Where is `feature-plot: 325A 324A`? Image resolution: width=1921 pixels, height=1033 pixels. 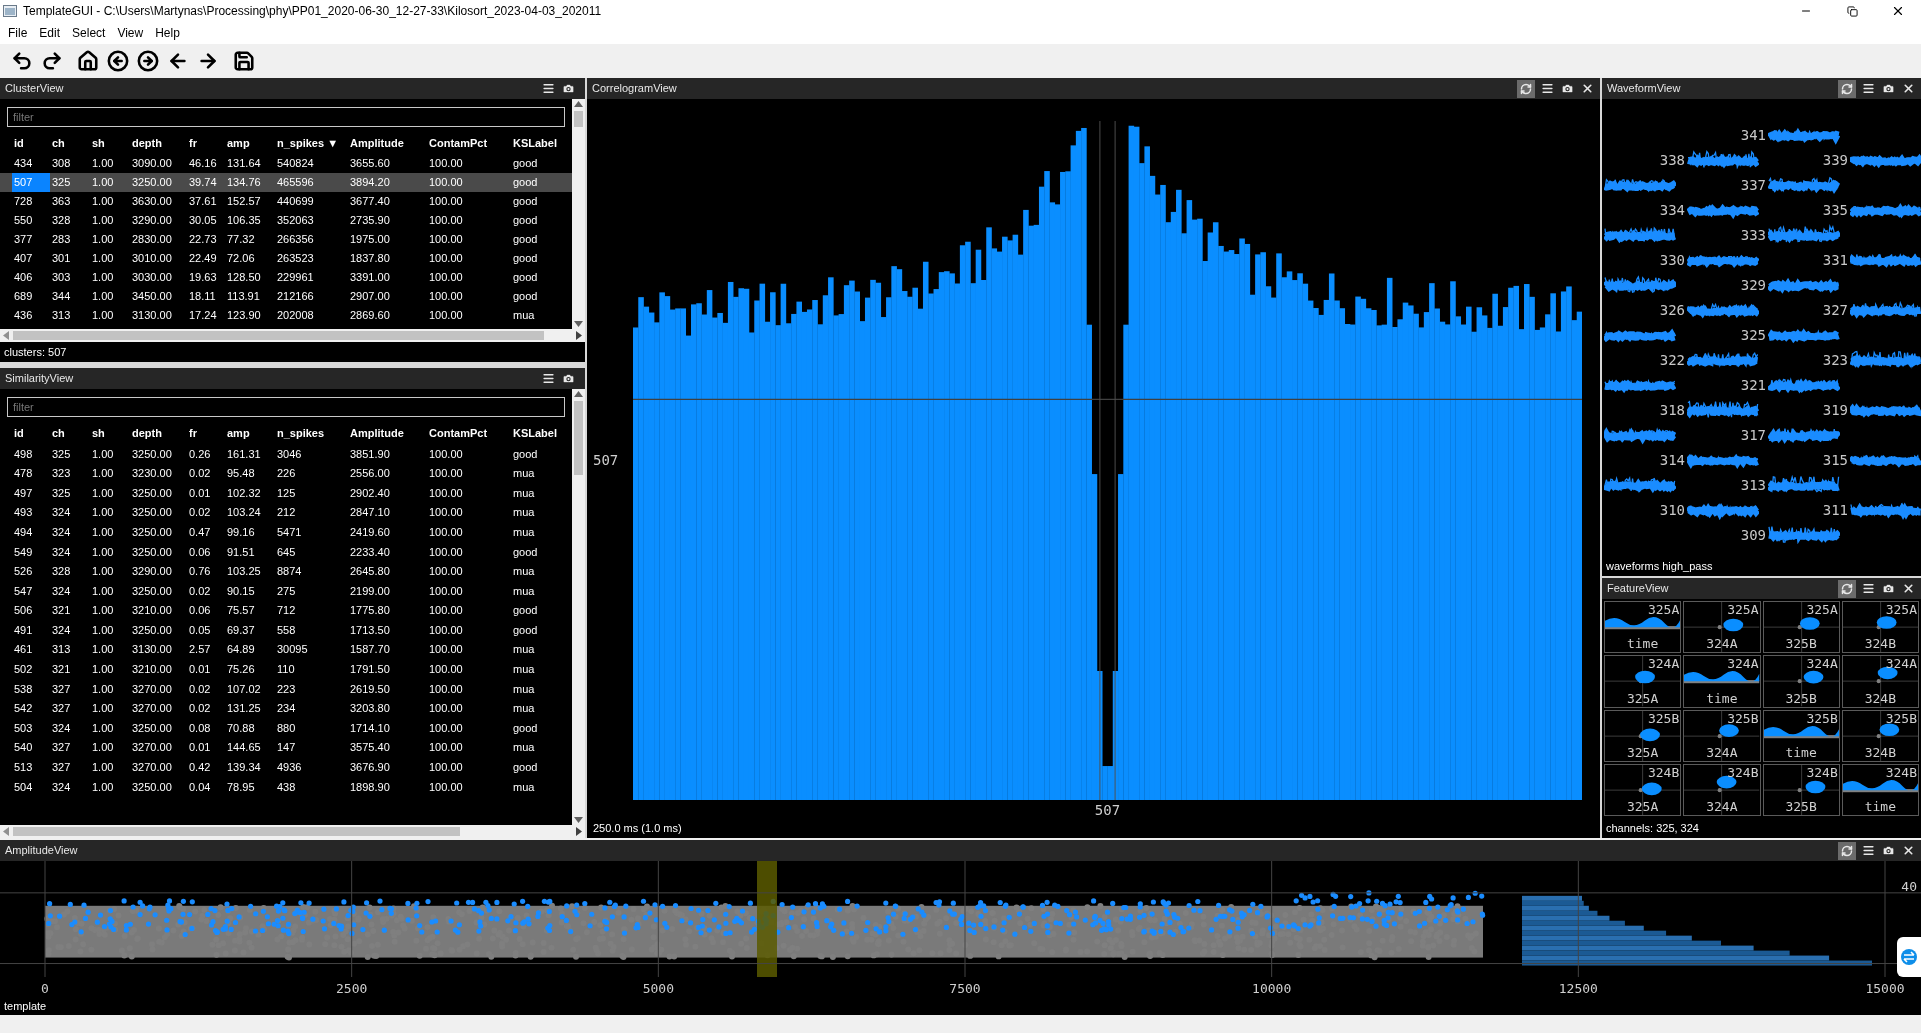 feature-plot: 325A 324A is located at coordinates (1722, 627).